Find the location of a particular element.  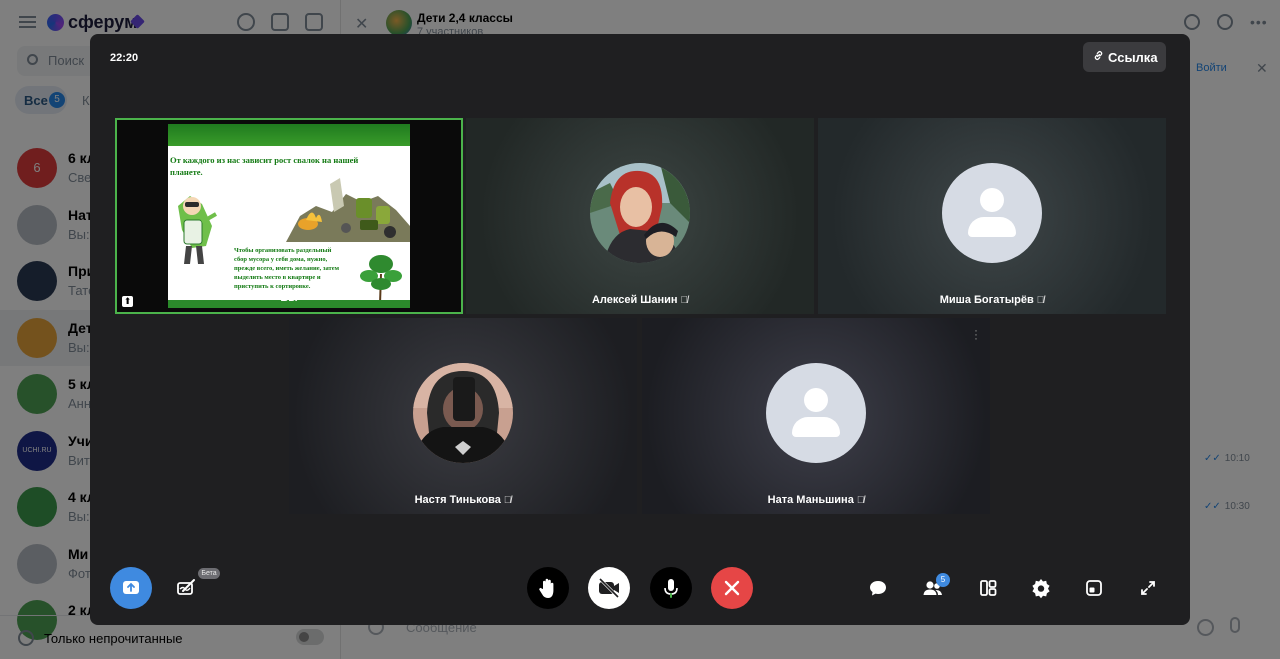

tile-menu-icon: · · · is located at coordinates (976, 334).